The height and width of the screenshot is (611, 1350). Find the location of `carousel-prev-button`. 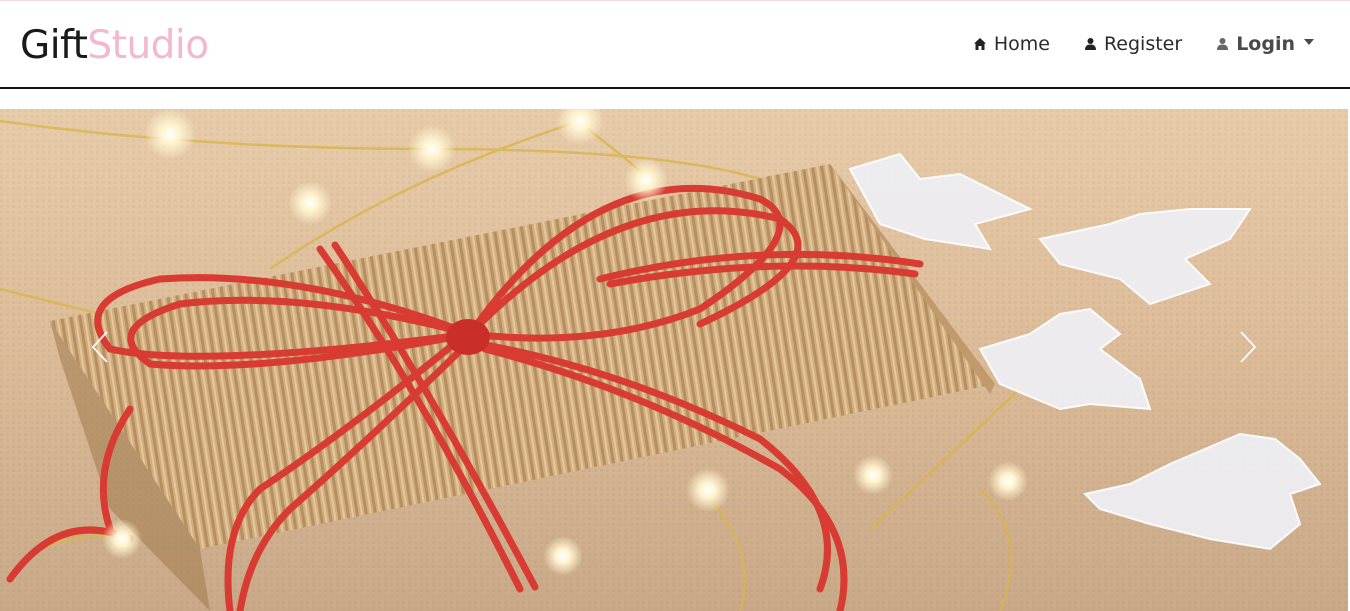

carousel-prev-button is located at coordinates (100, 349).